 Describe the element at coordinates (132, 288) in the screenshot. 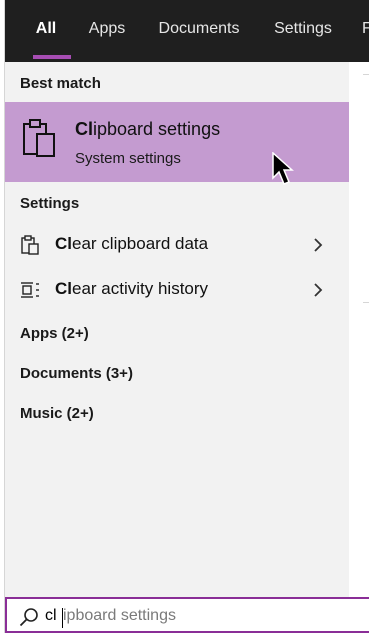

I see `result-label: Clear activity history` at that location.